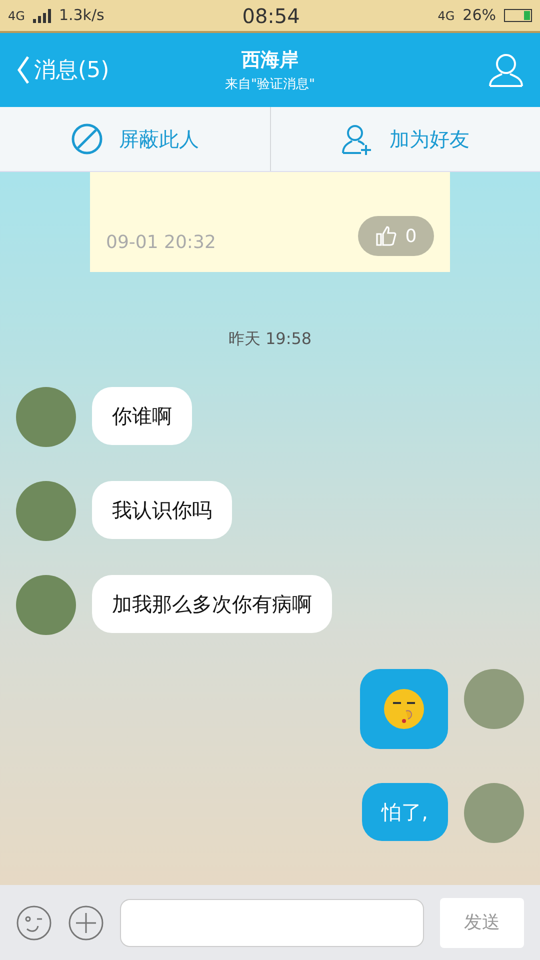  Describe the element at coordinates (272, 922) in the screenshot. I see `message-input` at that location.